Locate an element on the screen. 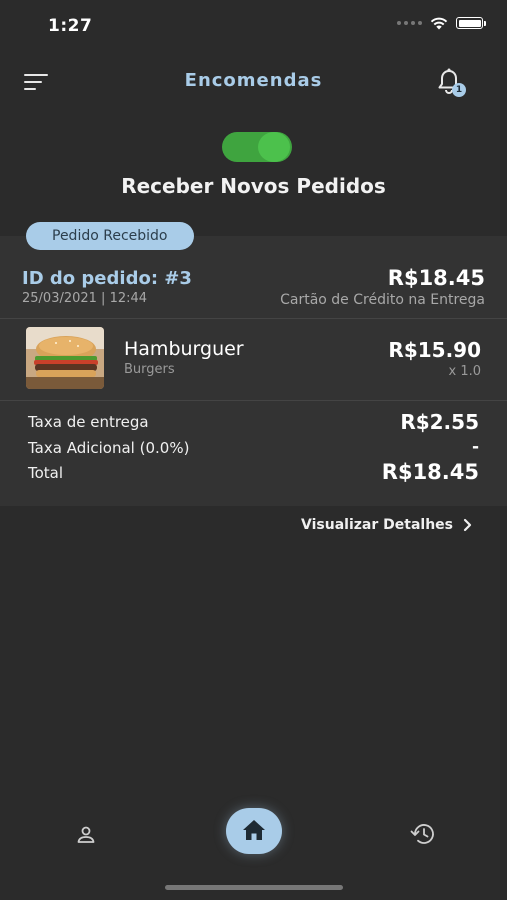 The height and width of the screenshot is (900, 507). status-icons is located at coordinates (441, 23).